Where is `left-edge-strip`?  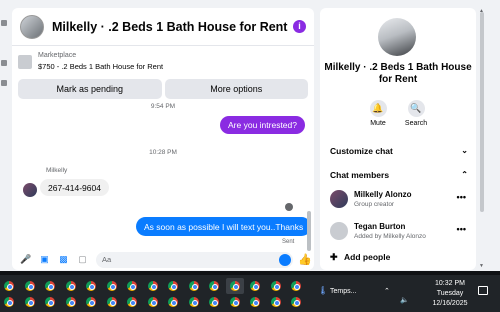
left-edge-strip is located at coordinates (4, 135).